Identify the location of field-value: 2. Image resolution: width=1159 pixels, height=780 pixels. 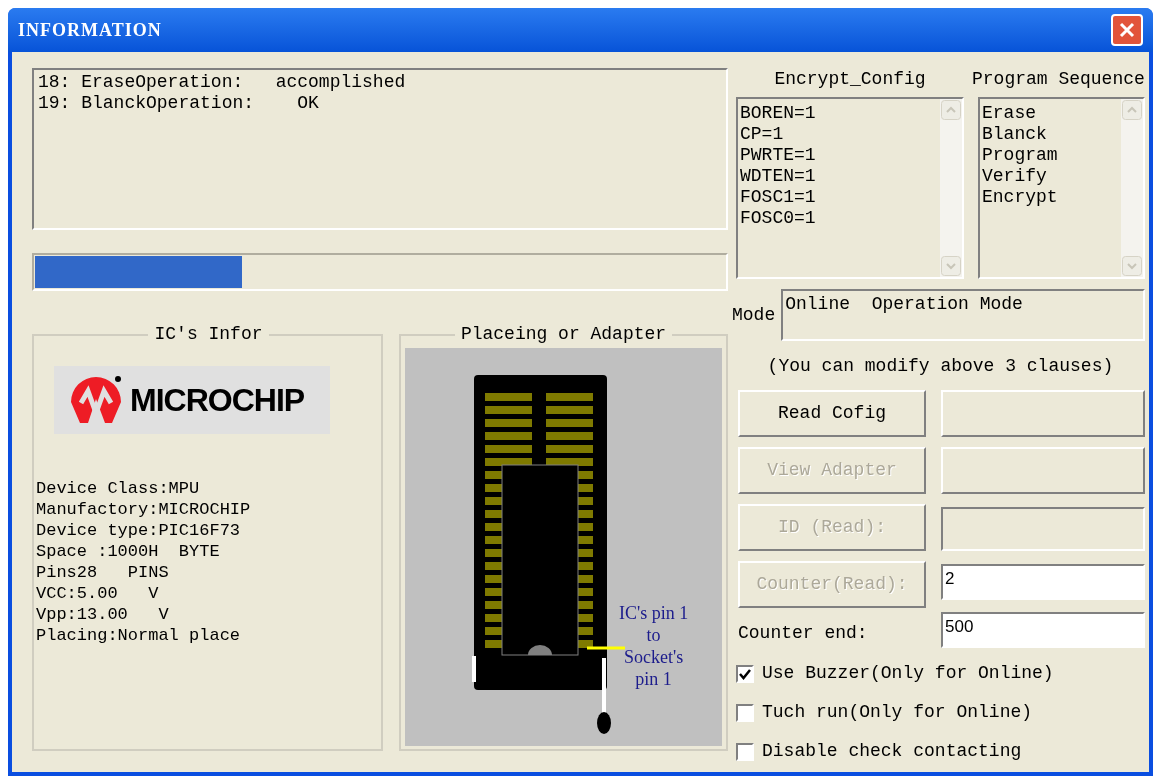
(950, 579).